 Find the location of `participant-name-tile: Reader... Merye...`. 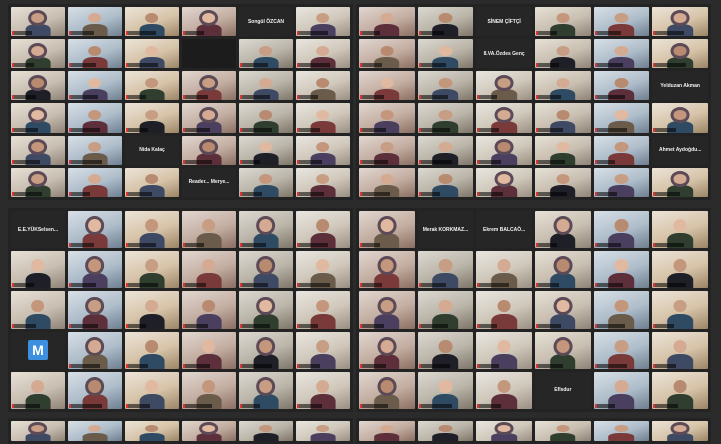

participant-name-tile: Reader... Merye... is located at coordinates (209, 182).